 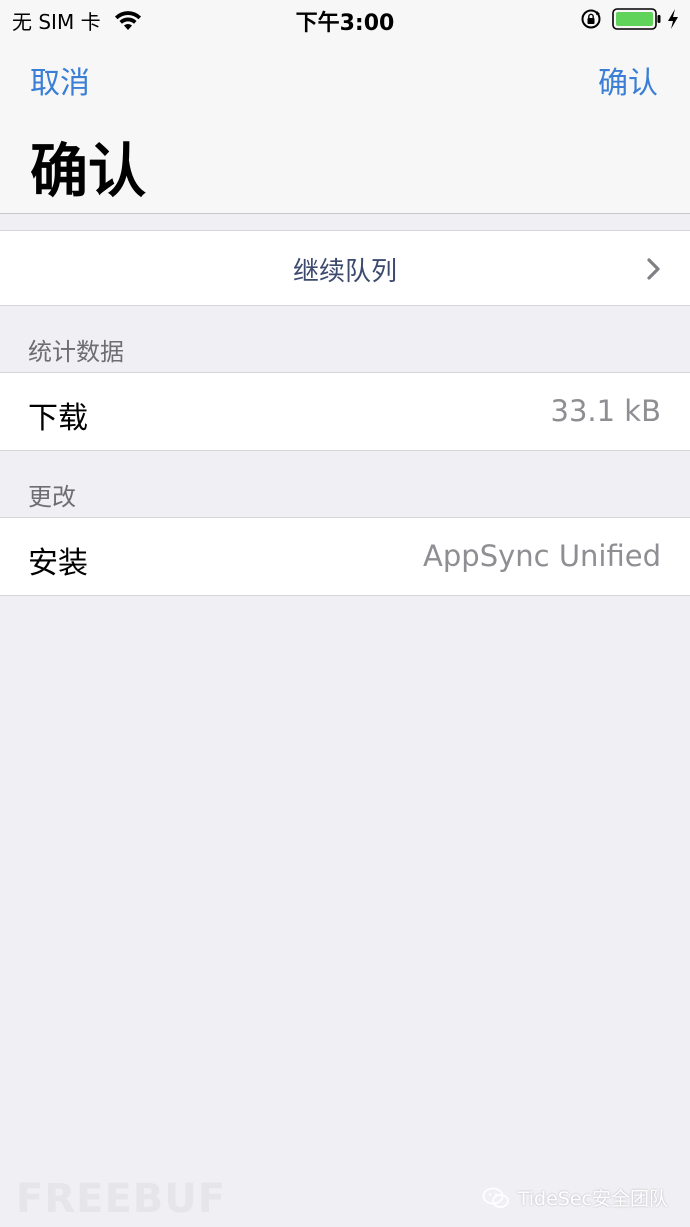 I want to click on download-size-value: 33.1 kB, so click(x=605, y=411).